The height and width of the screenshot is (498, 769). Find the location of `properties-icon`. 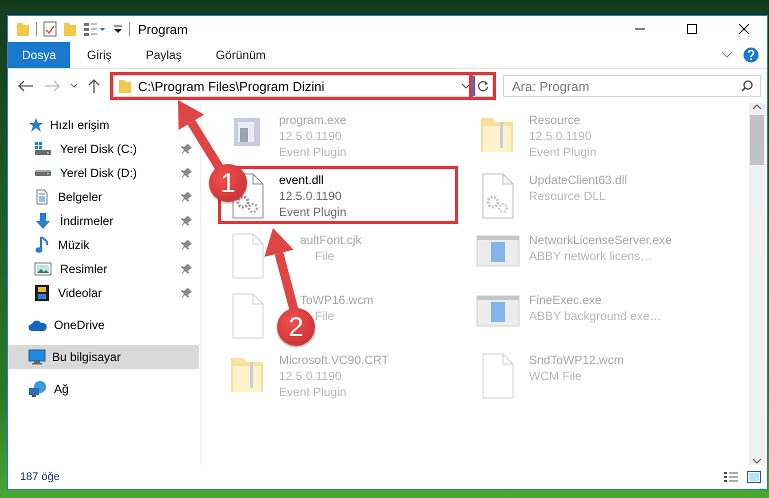

properties-icon is located at coordinates (50, 29).